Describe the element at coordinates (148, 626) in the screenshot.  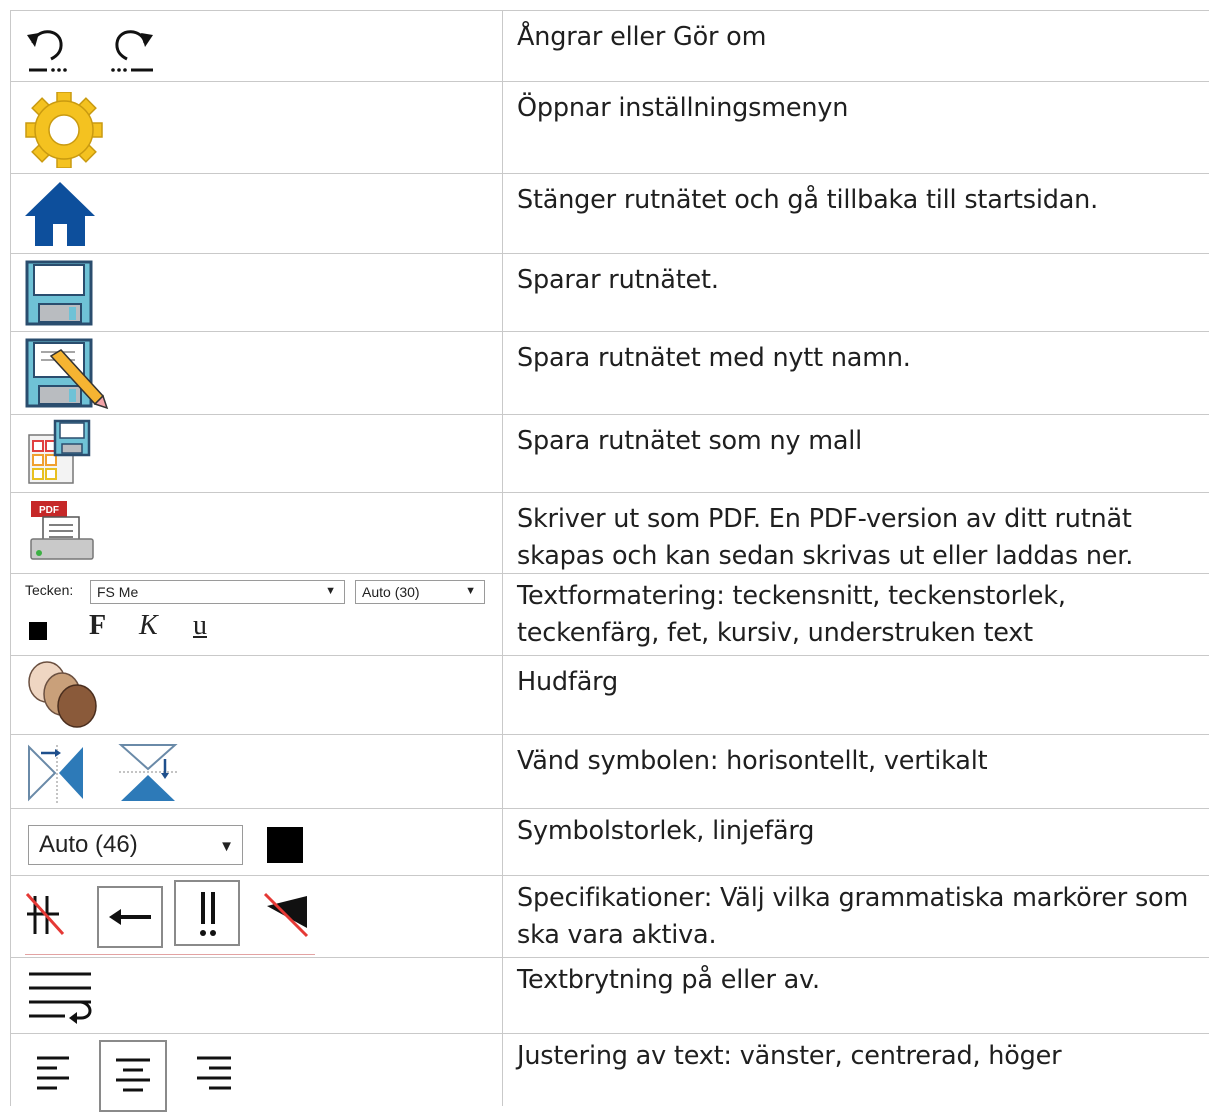
I see `italic-button: K` at that location.